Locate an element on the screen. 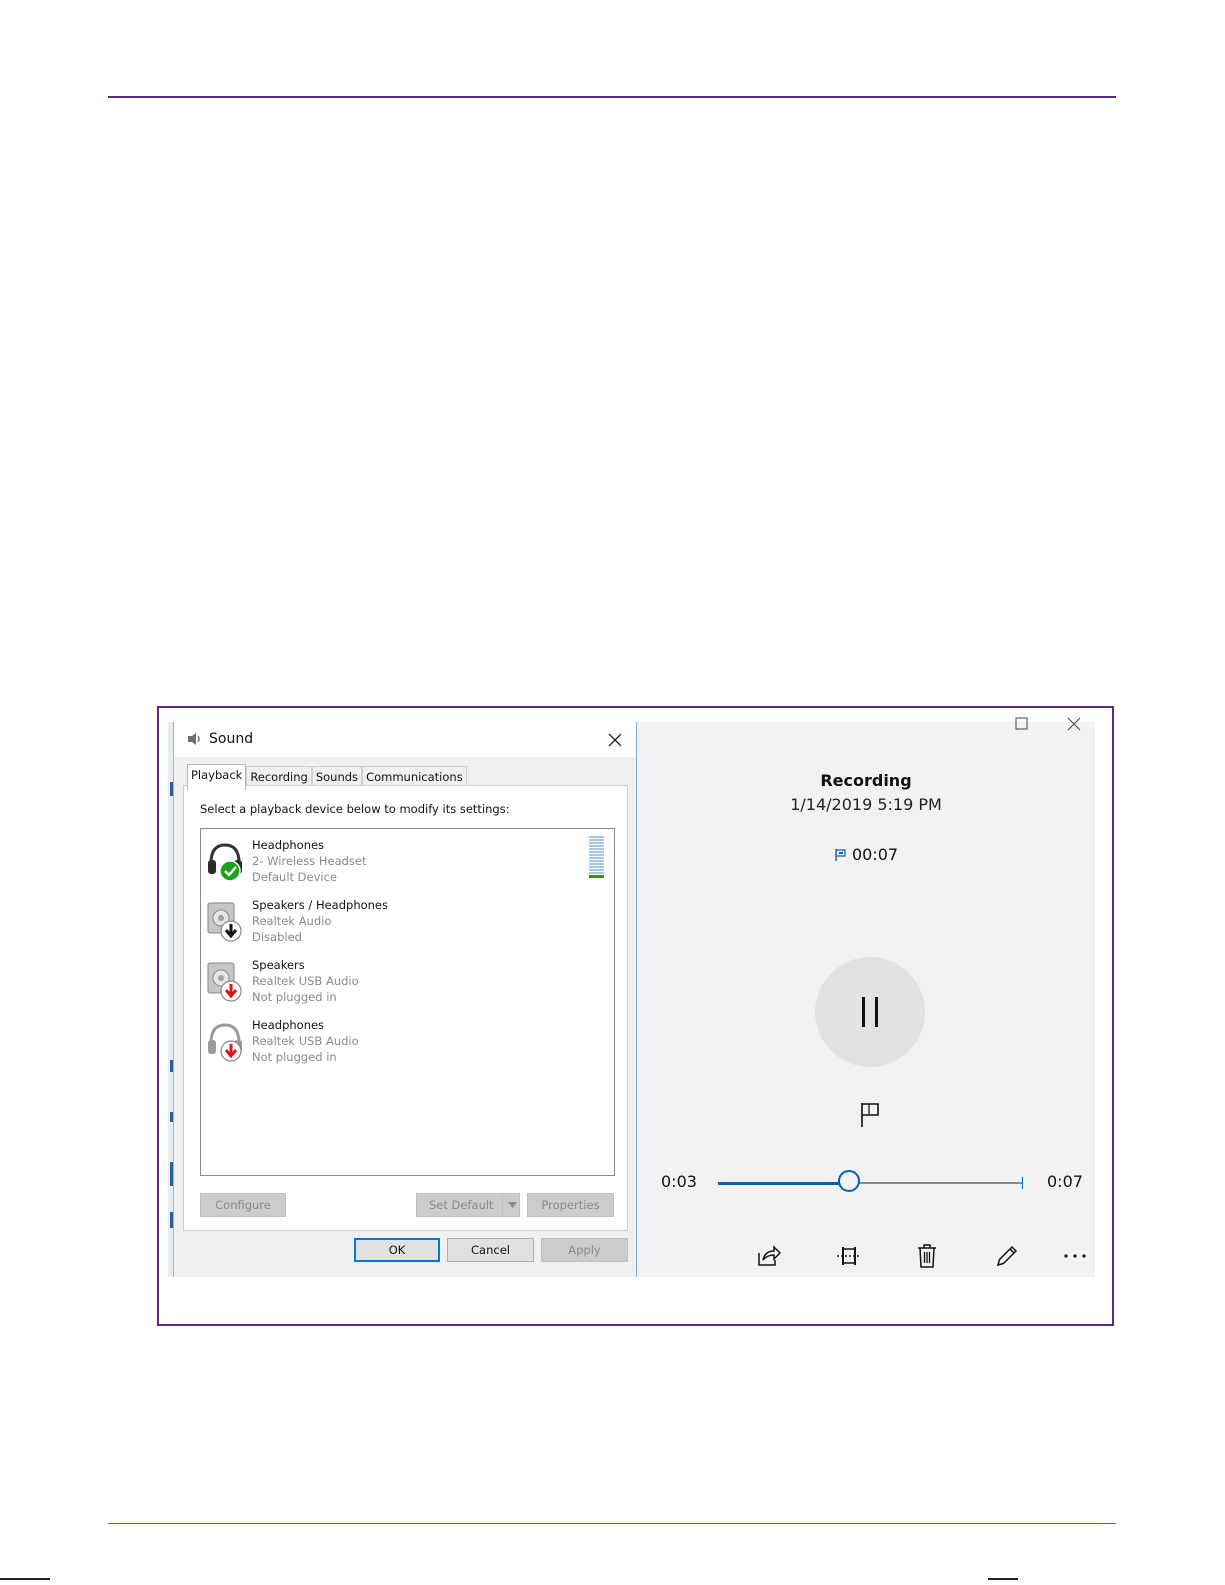  close-window-button is located at coordinates (1074, 725).